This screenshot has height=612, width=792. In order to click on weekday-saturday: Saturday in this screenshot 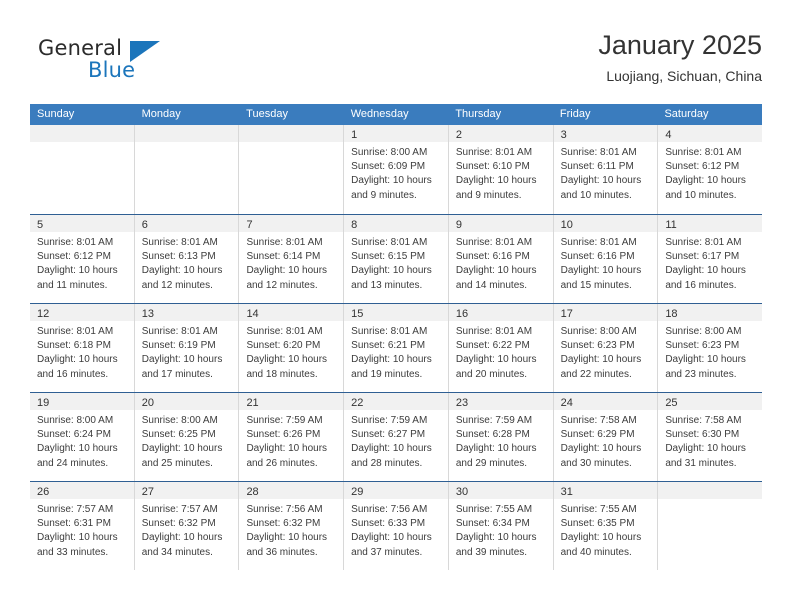, I will do `click(686, 114)`.